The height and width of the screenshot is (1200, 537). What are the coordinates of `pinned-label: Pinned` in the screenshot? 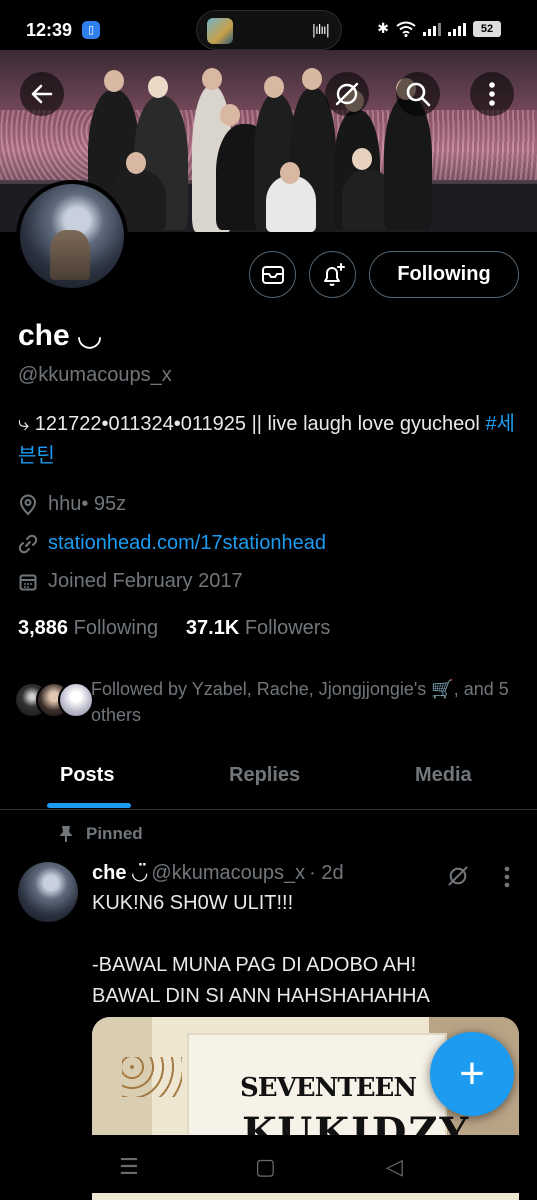 It's located at (100, 834).